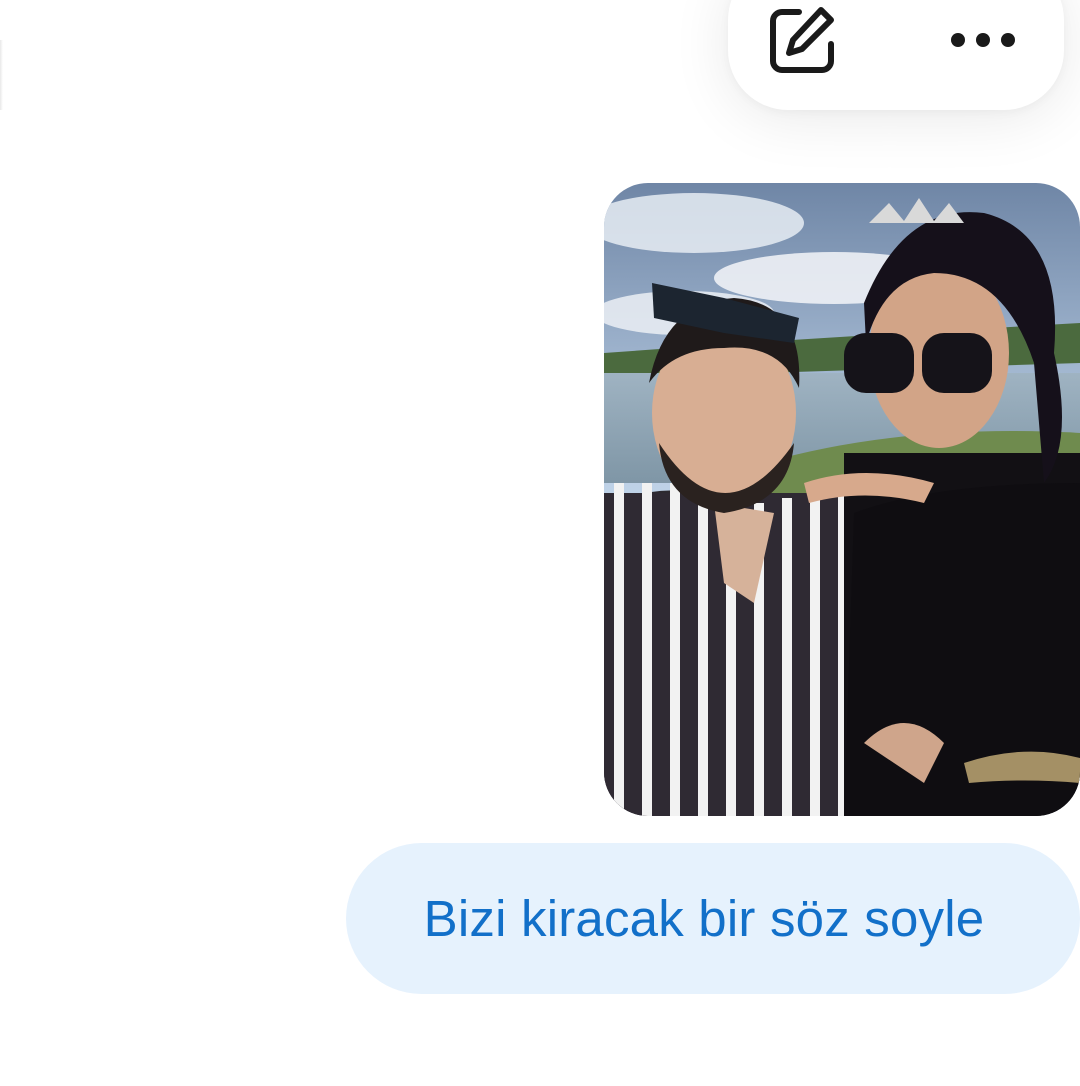 This screenshot has width=1080, height=1086. Describe the element at coordinates (896, 55) in the screenshot. I see `message-toolbar` at that location.